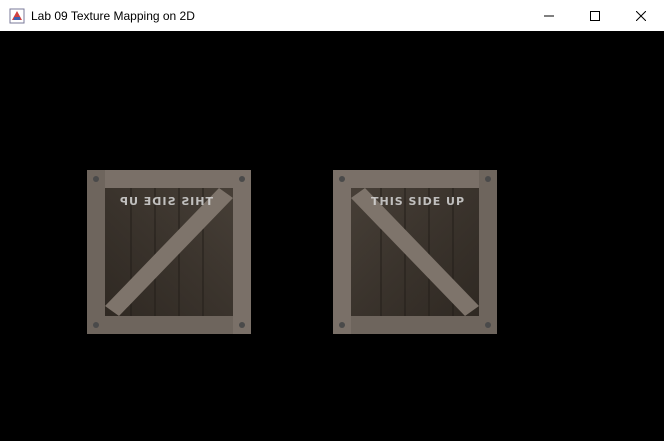 The width and height of the screenshot is (664, 441). What do you see at coordinates (418, 201) in the screenshot?
I see `crate-stencil-right: THIS SIDE UP` at bounding box center [418, 201].